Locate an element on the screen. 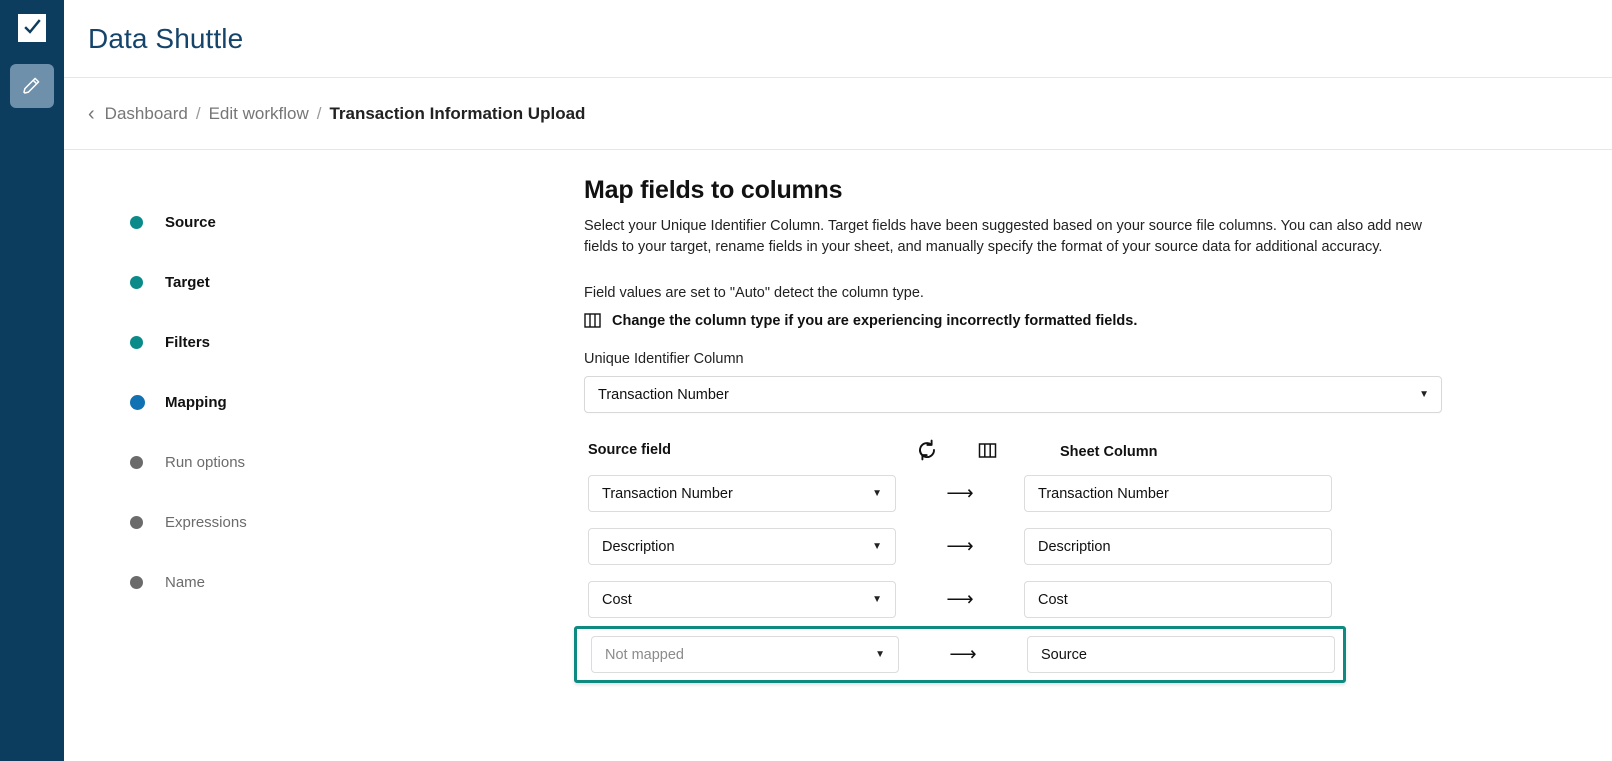 Image resolution: width=1612 pixels, height=761 pixels. checkbox-check-icon is located at coordinates (32, 28).